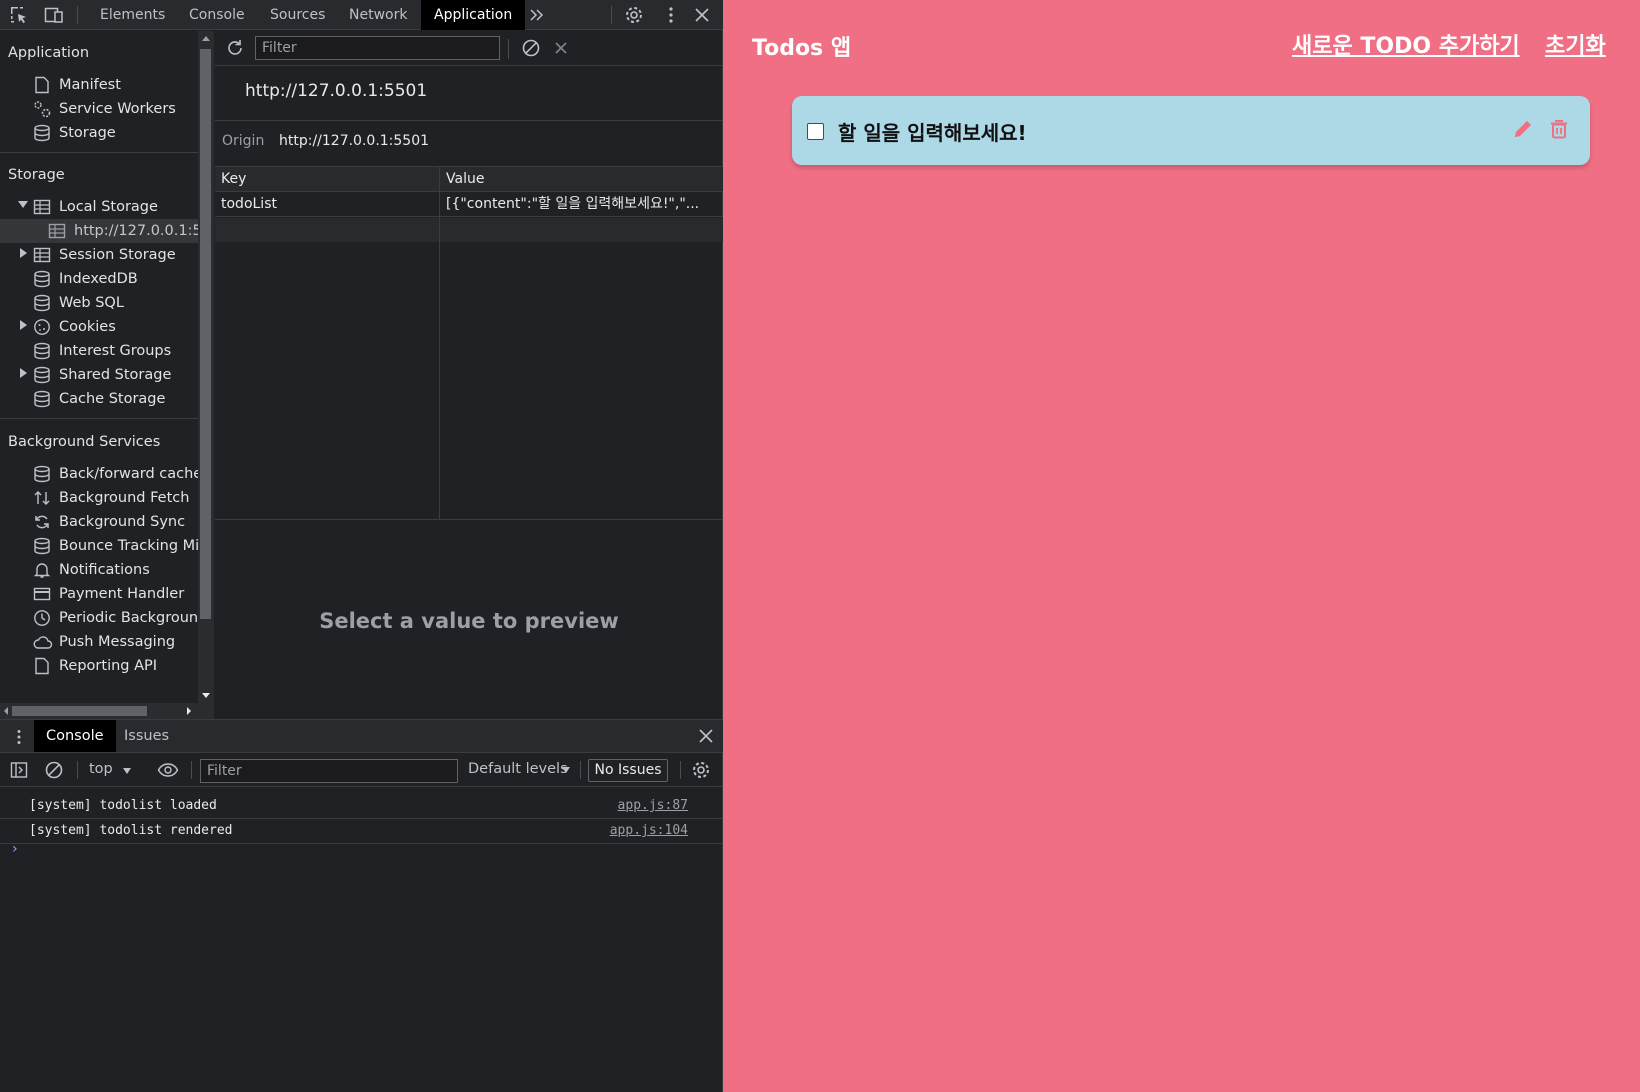 This screenshot has height=1092, width=1640. I want to click on log-message: [system] todolist loaded, so click(123, 805).